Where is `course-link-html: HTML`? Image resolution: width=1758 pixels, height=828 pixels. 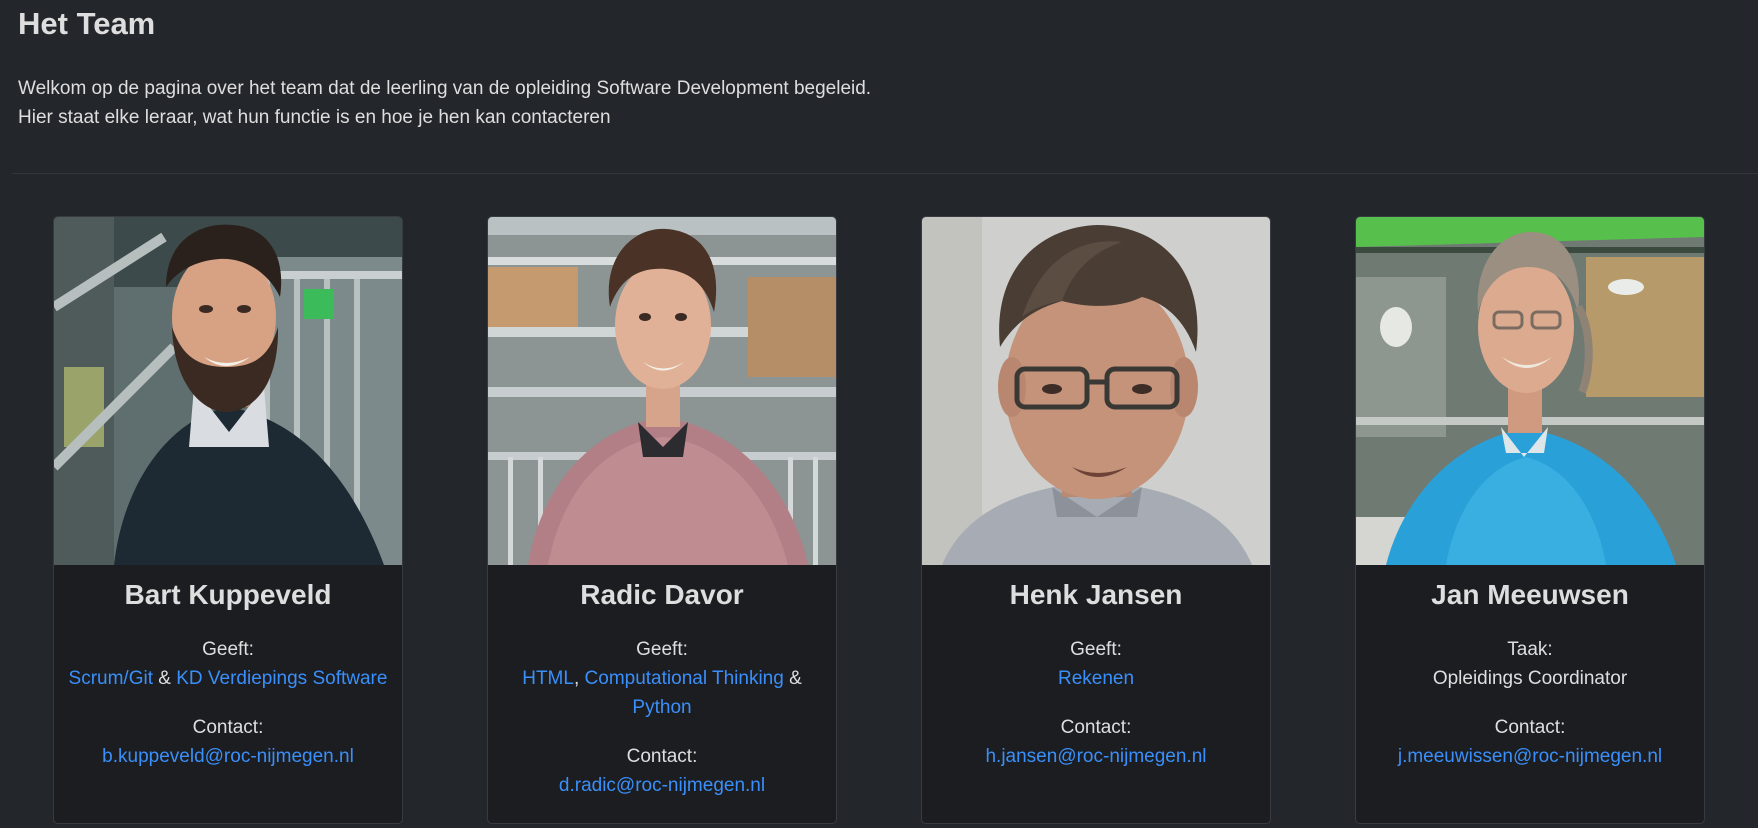 course-link-html: HTML is located at coordinates (548, 678).